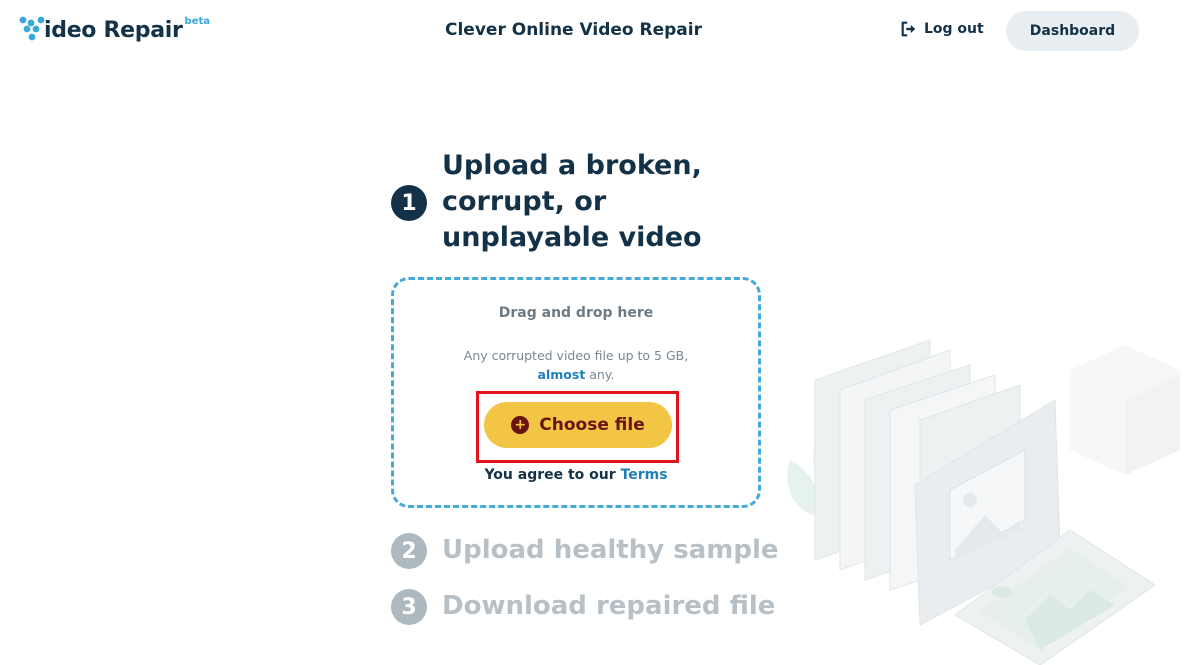  I want to click on step-3-number: 3, so click(409, 607).